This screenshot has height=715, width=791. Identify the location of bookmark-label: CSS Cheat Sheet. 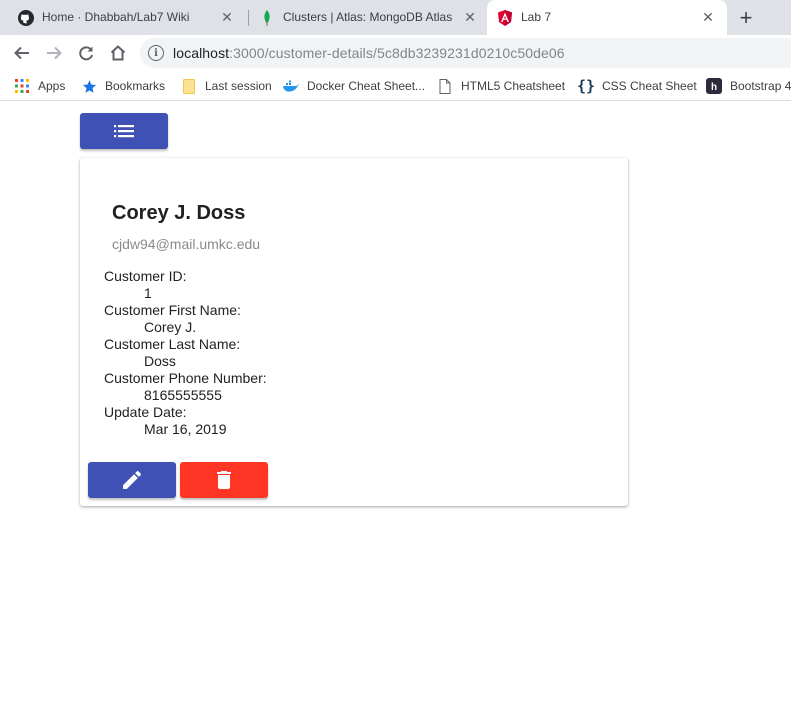
(649, 86).